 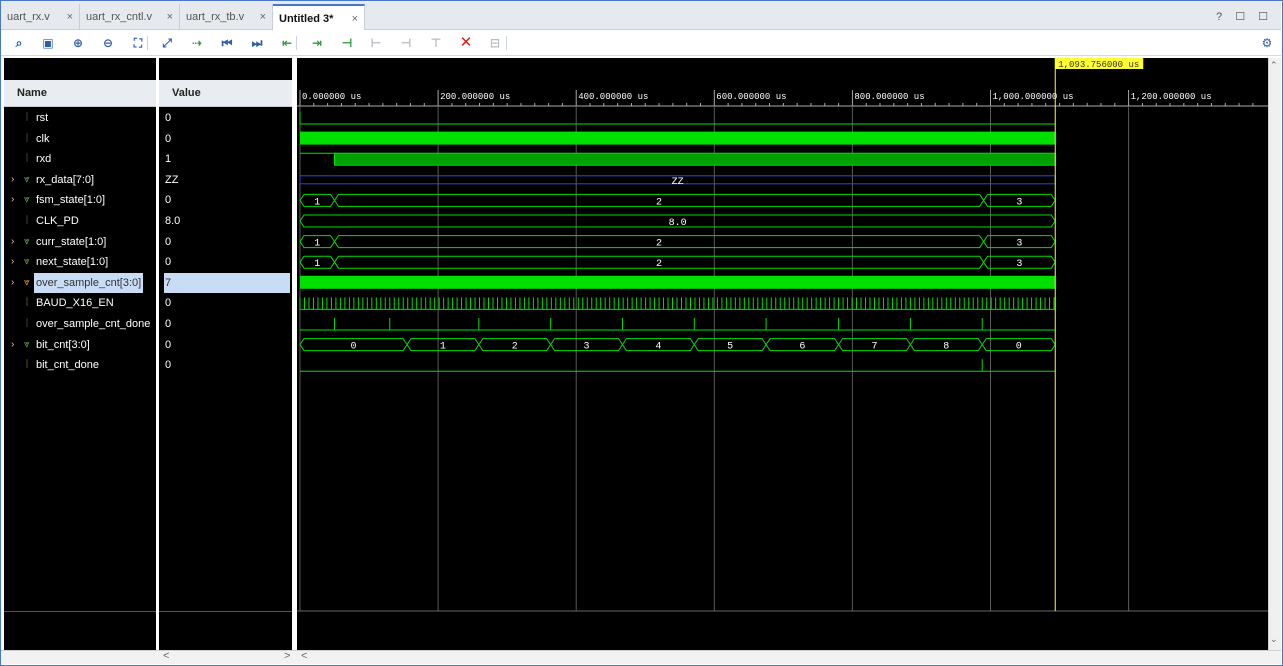 What do you see at coordinates (659, 244) in the screenshot?
I see `curr-state-waveform-label: 2` at bounding box center [659, 244].